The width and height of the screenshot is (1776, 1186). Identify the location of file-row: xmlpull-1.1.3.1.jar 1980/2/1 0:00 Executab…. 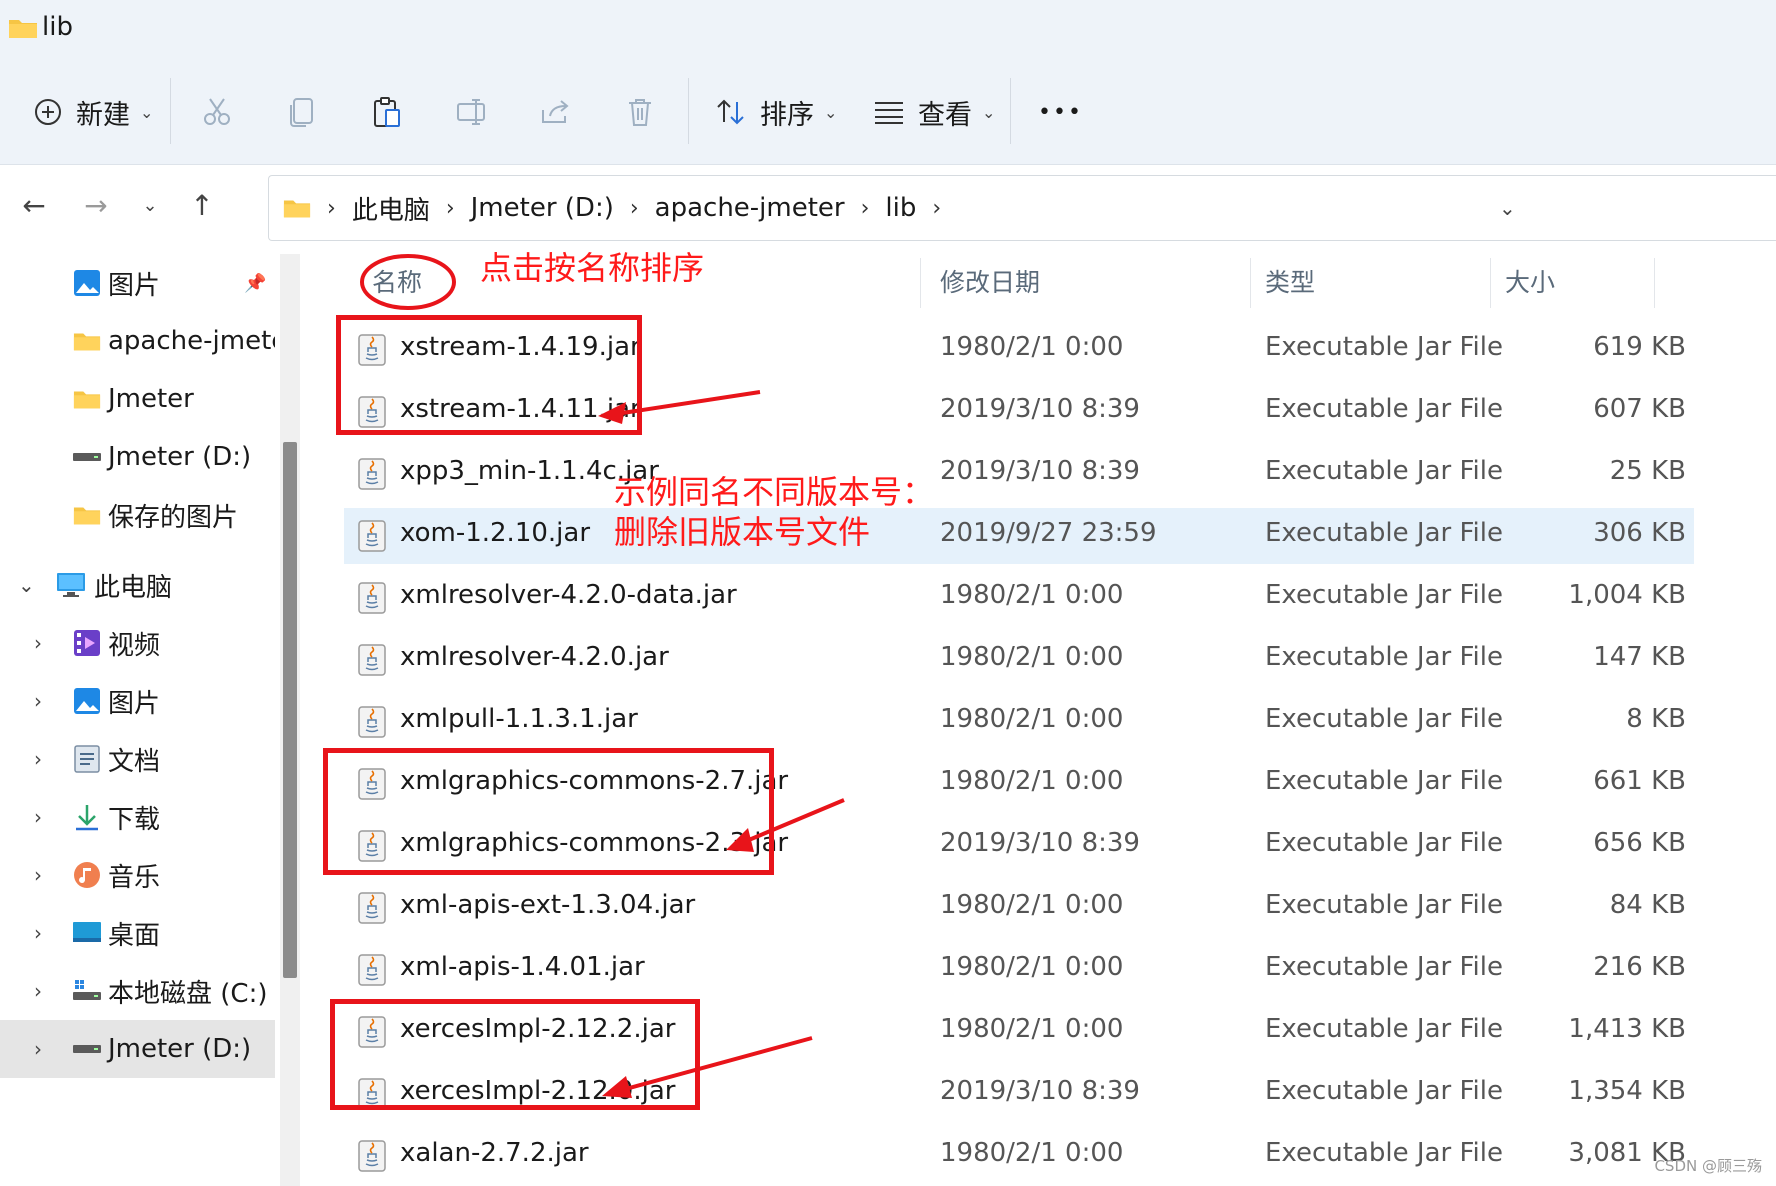
(1019, 722).